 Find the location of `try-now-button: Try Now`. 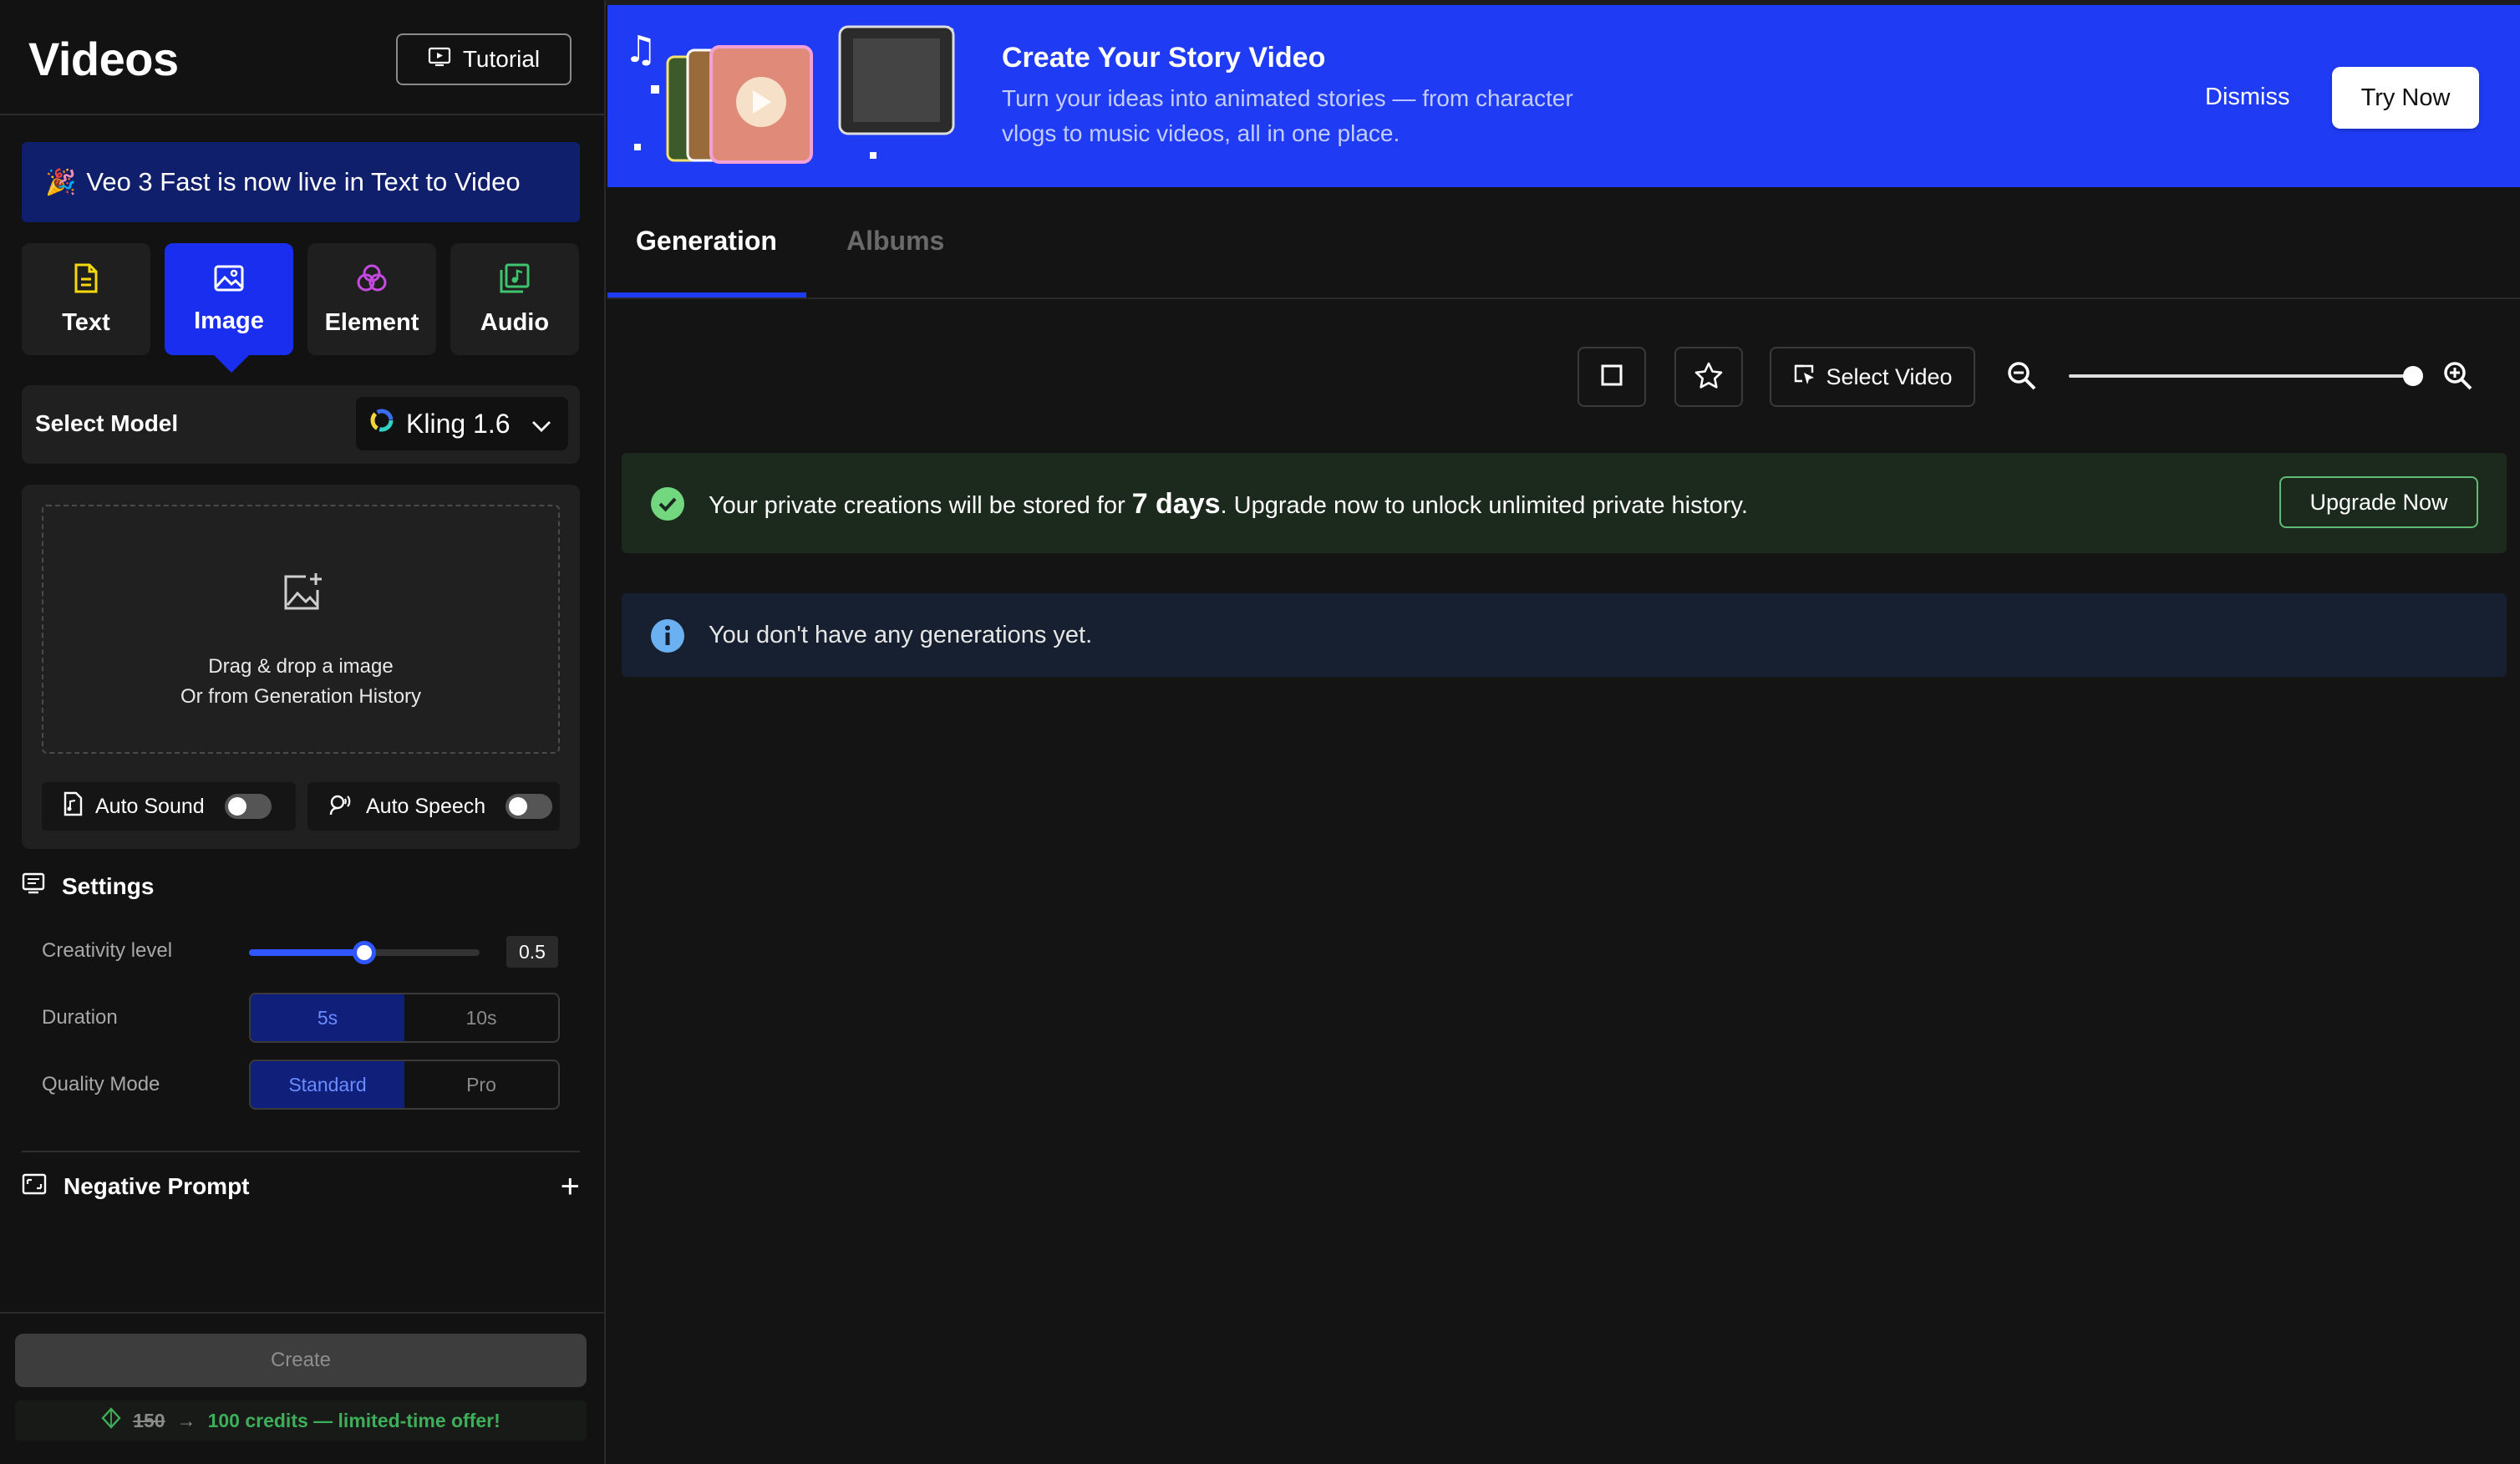

try-now-button: Try Now is located at coordinates (2405, 98).